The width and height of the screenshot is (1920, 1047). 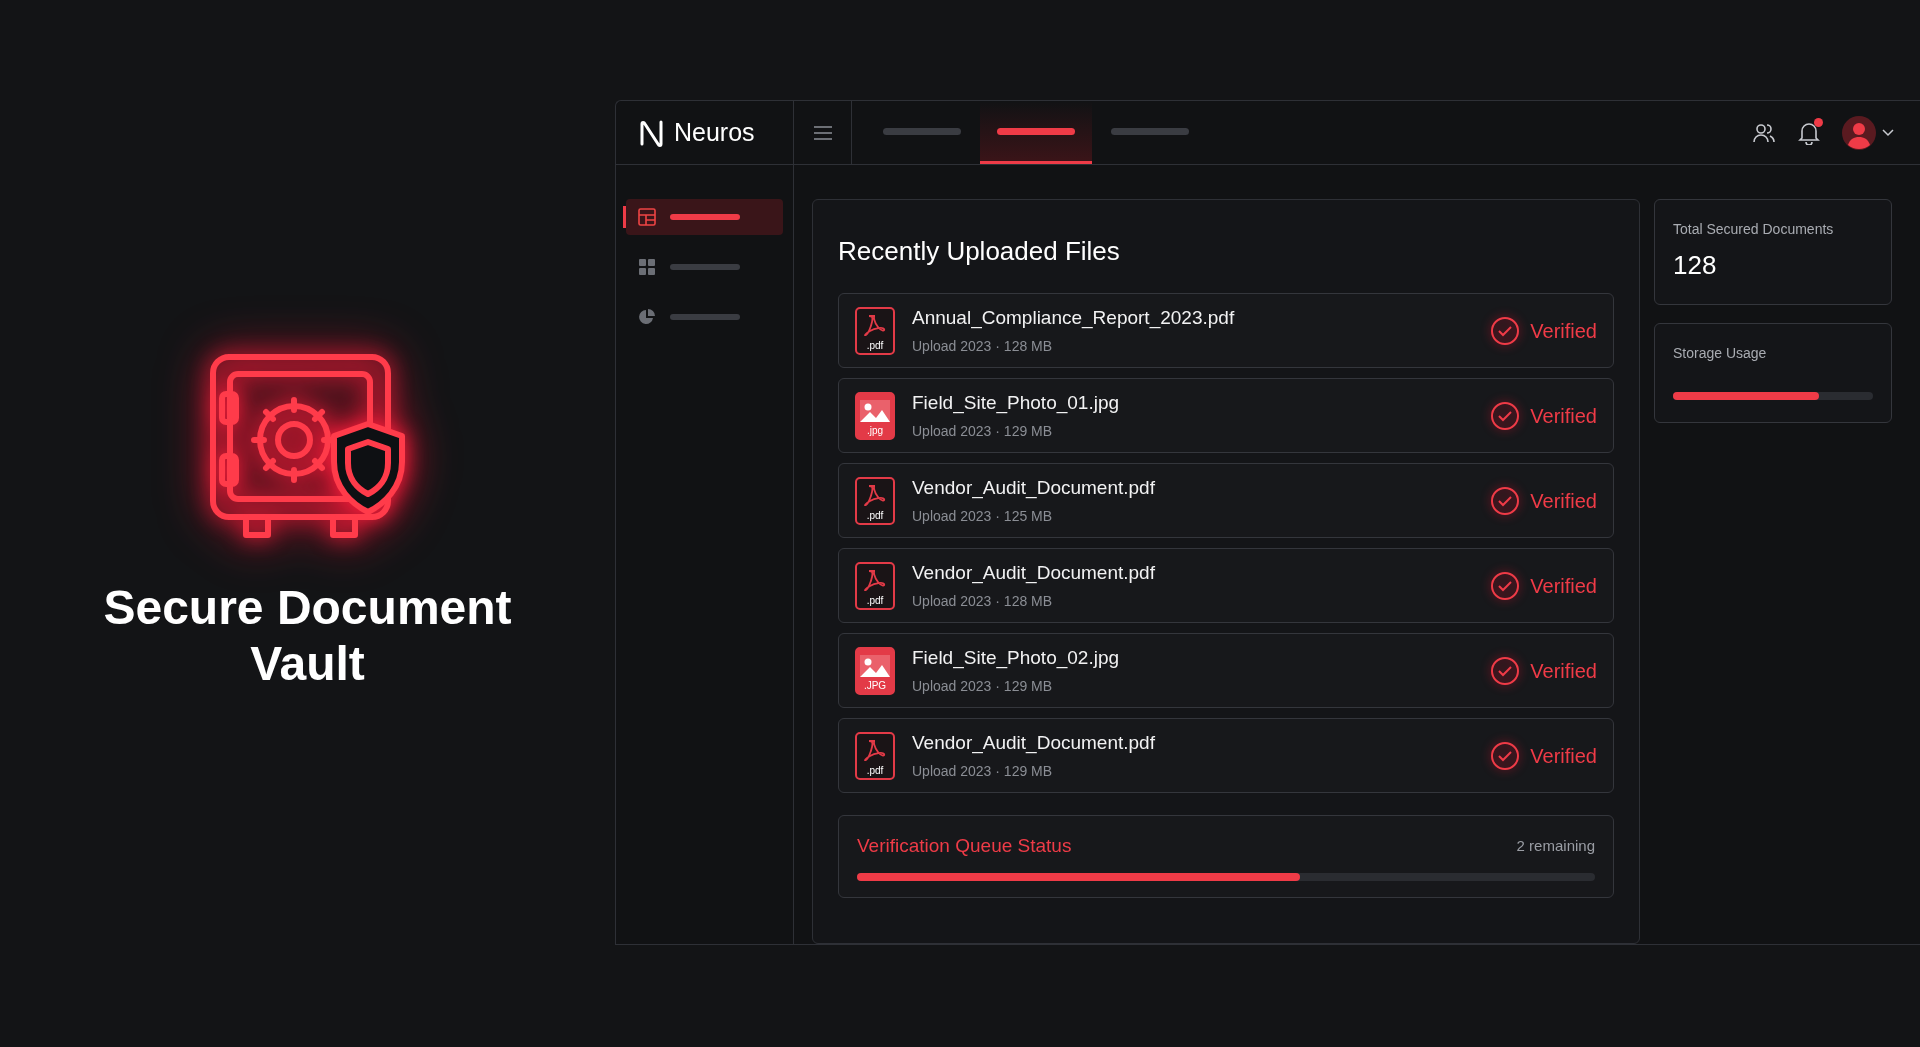 I want to click on file-row: .pdf Vendor_Audit_Document.pdf Upload 2023 · 129 MB Verified, so click(x=1226, y=755).